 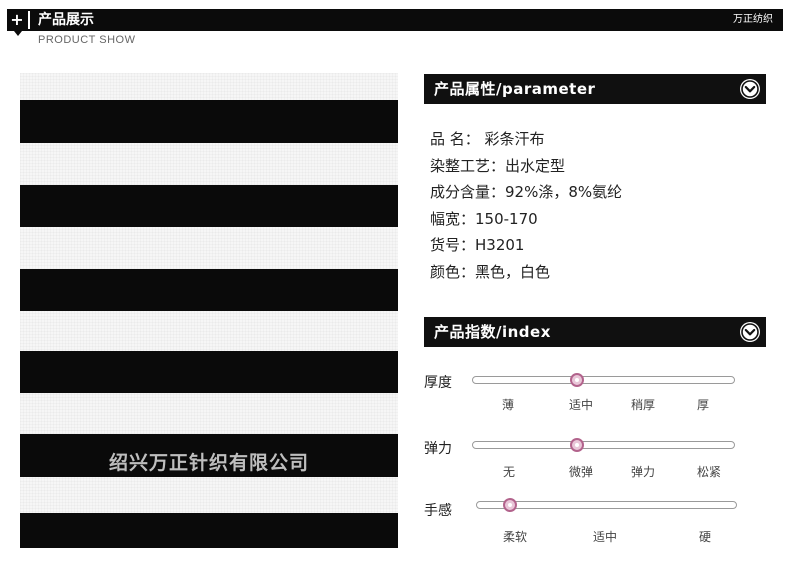 What do you see at coordinates (438, 383) in the screenshot?
I see `thickness-label: 厚度` at bounding box center [438, 383].